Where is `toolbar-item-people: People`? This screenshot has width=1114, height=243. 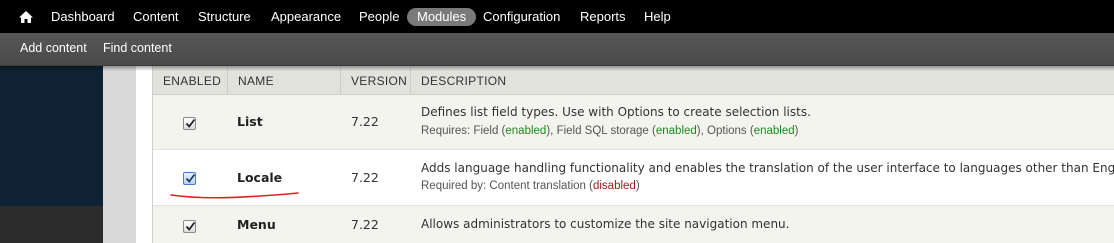
toolbar-item-people: People is located at coordinates (379, 17).